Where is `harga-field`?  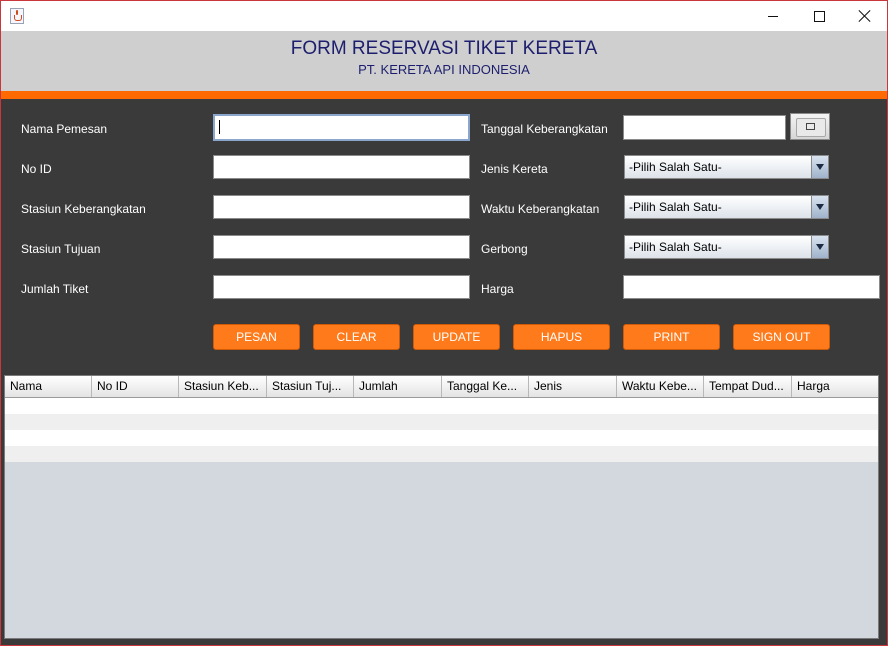
harga-field is located at coordinates (751, 287).